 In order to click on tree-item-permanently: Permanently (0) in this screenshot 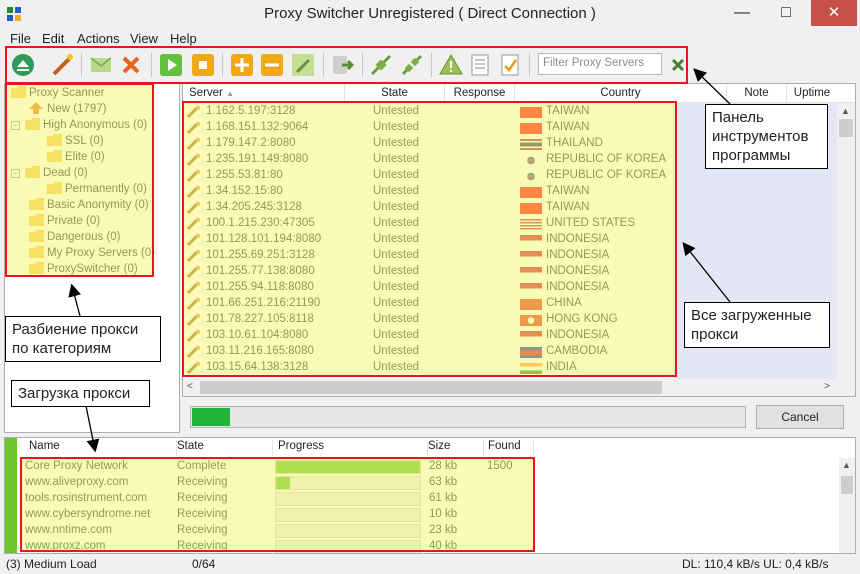, I will do `click(97, 190)`.